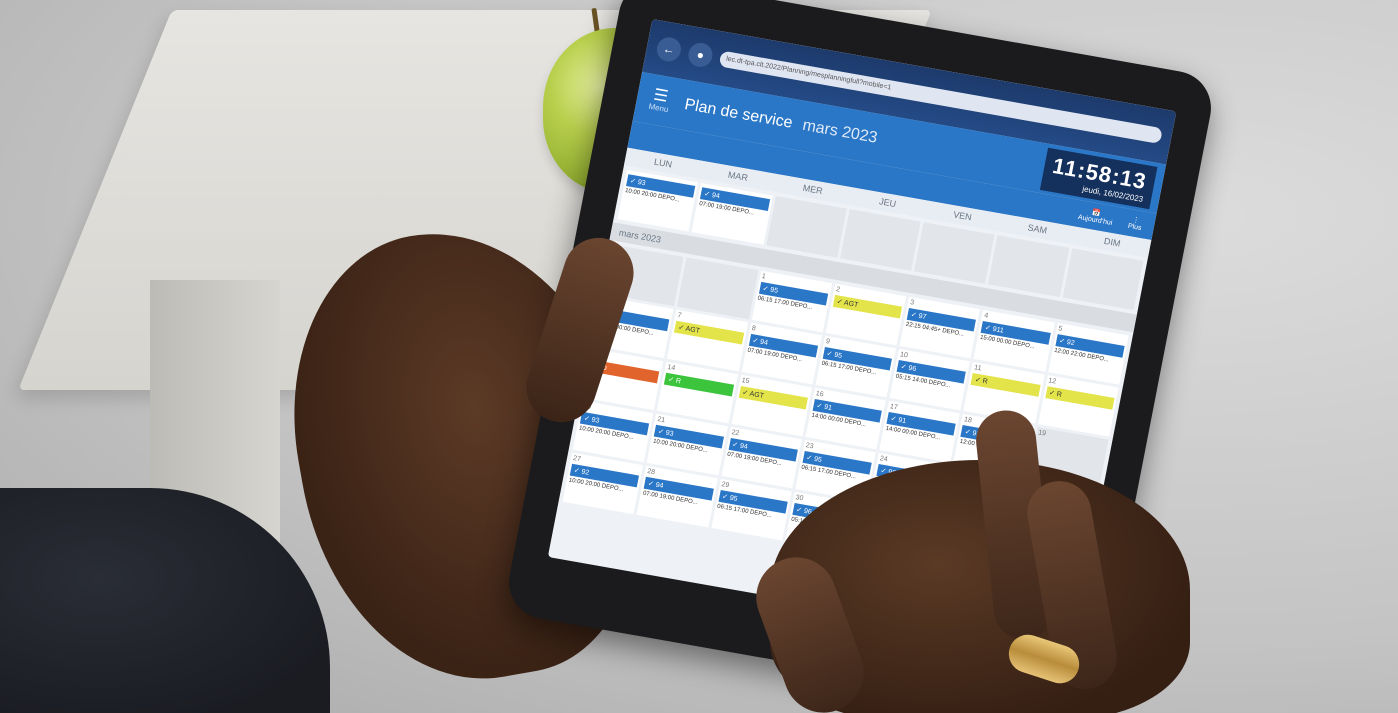 Image resolution: width=1398 pixels, height=713 pixels. Describe the element at coordinates (739, 114) in the screenshot. I see `title-text: Plan de service` at that location.